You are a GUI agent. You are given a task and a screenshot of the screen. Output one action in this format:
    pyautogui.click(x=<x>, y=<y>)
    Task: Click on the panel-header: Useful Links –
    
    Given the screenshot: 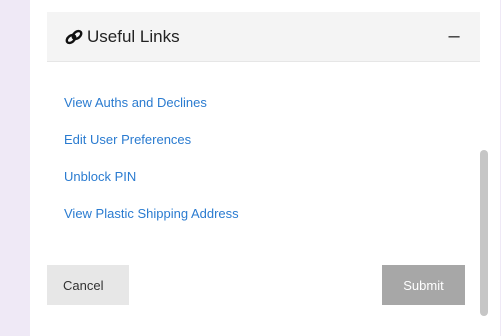 What is the action you would take?
    pyautogui.click(x=263, y=37)
    